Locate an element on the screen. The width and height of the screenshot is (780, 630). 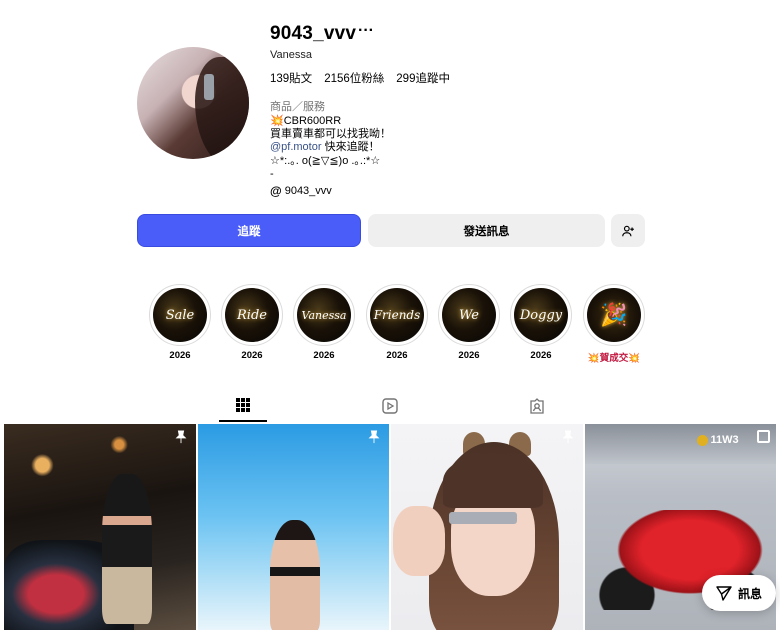
tab-reels is located at coordinates (390, 406).